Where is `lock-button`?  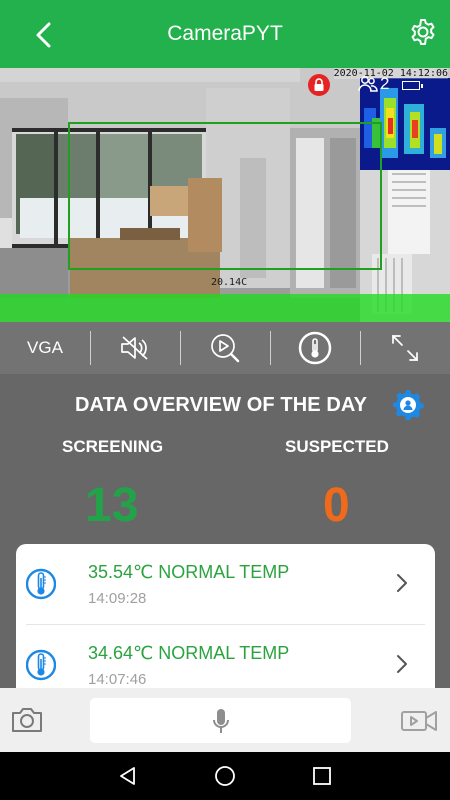
lock-button is located at coordinates (319, 85).